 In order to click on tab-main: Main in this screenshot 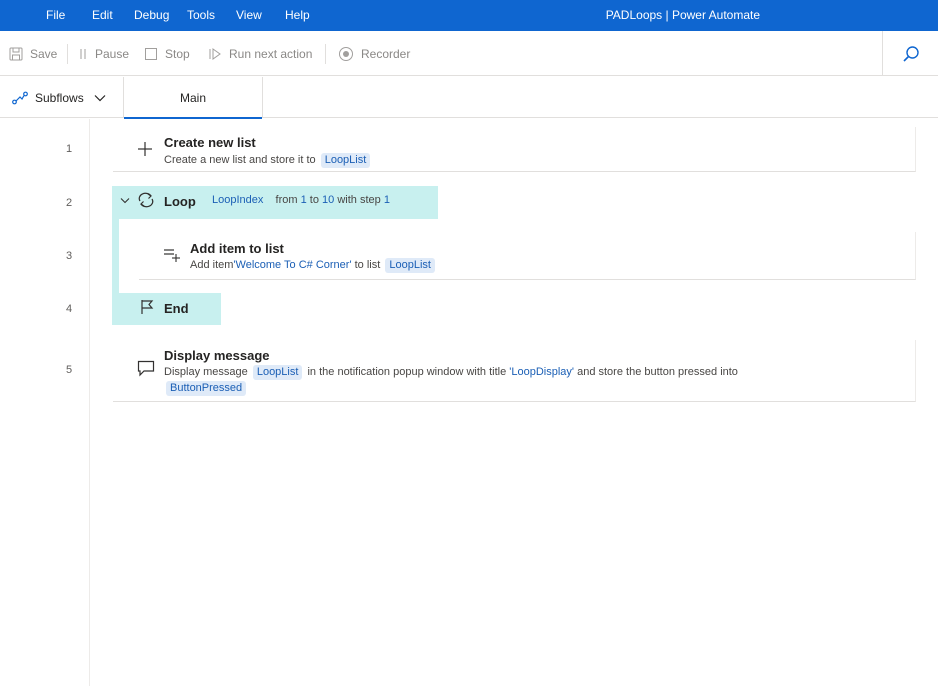, I will do `click(193, 98)`.